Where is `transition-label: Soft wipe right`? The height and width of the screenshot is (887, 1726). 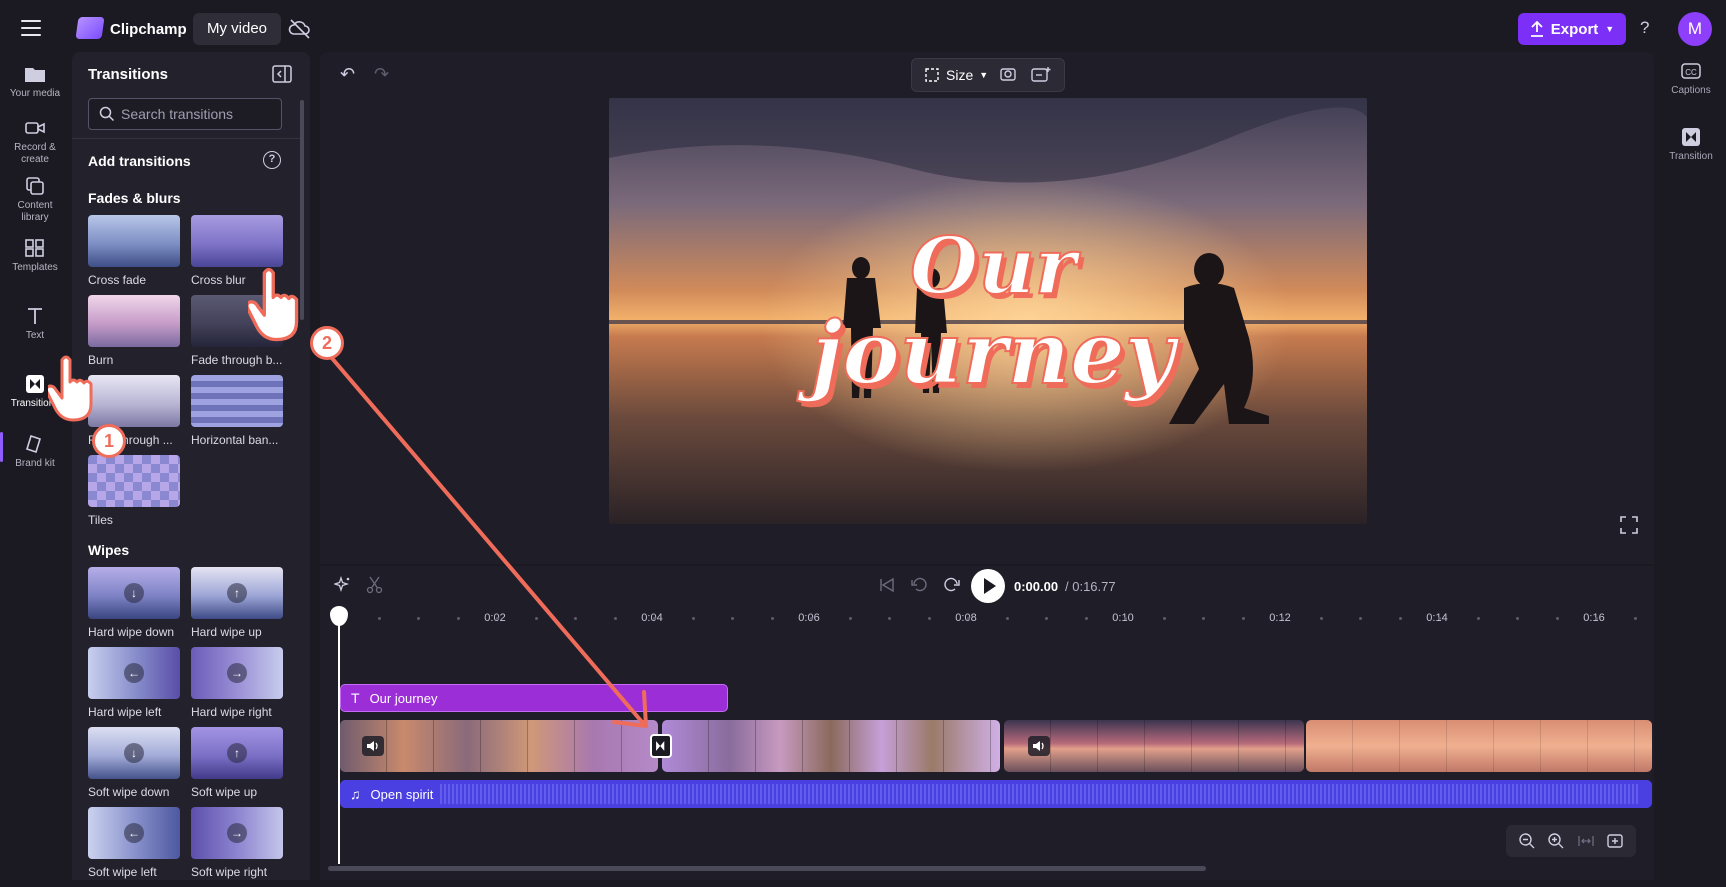 transition-label: Soft wipe right is located at coordinates (229, 872).